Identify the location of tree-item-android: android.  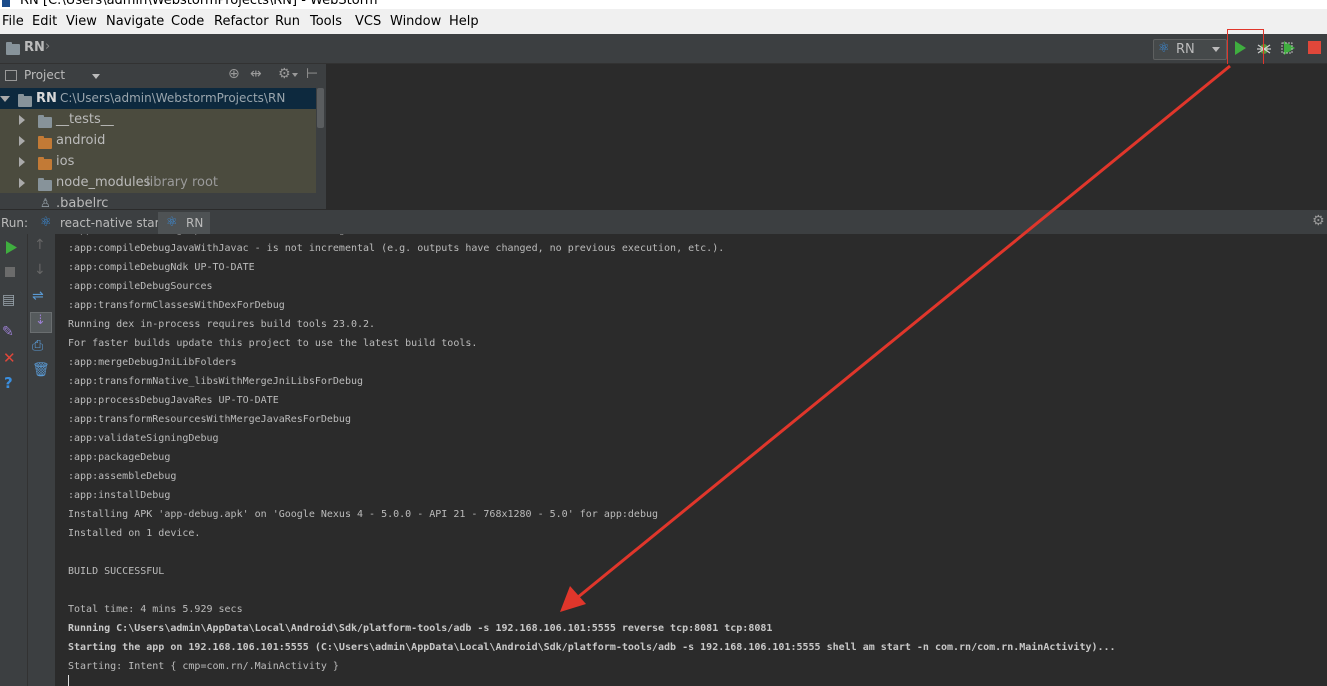
(158, 140).